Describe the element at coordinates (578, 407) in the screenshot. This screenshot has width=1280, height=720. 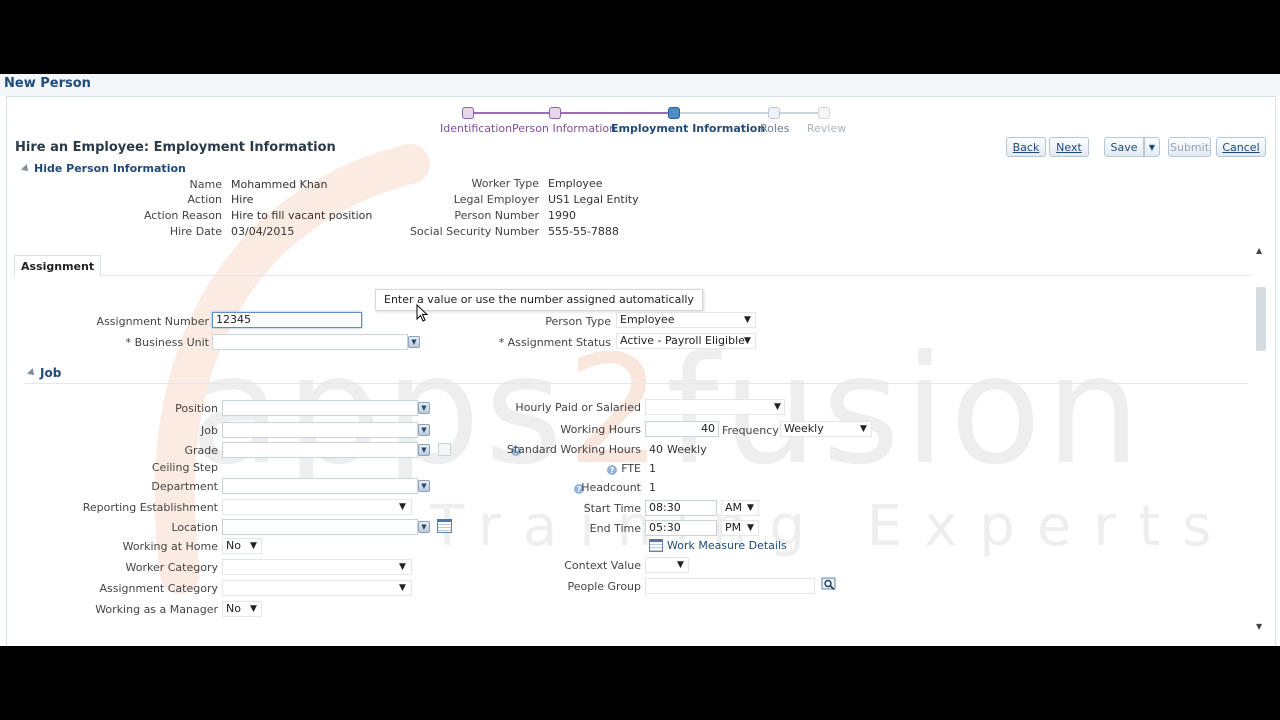
I see `hourly-paid-label: Hourly Paid or Salaried` at that location.